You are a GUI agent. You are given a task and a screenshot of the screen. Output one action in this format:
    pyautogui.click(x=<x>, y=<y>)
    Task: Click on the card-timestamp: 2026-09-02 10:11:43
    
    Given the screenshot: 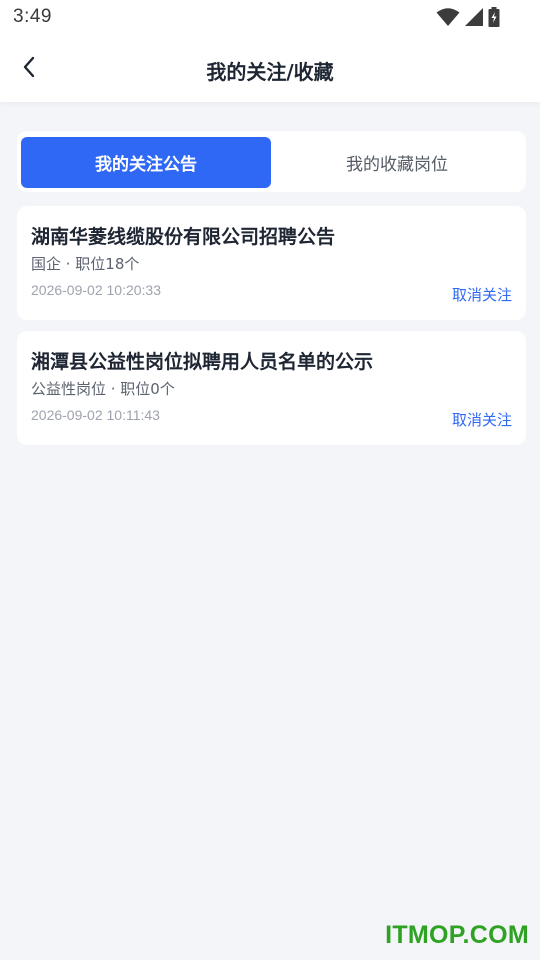 What is the action you would take?
    pyautogui.click(x=95, y=415)
    